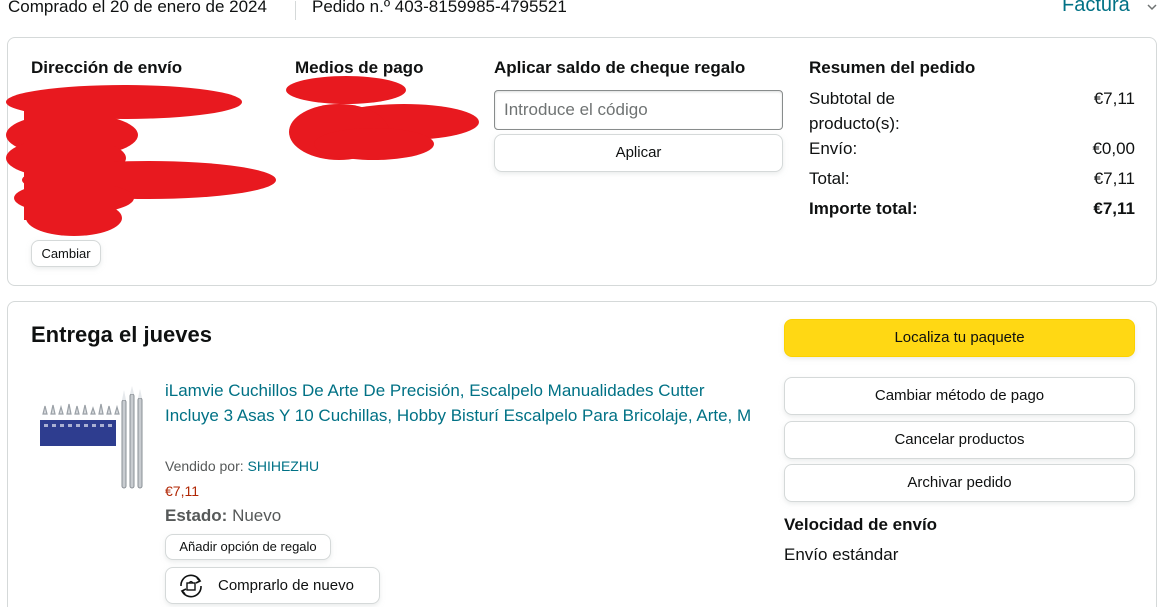 This screenshot has width=1169, height=607. Describe the element at coordinates (182, 491) in the screenshot. I see `product-price: €7,11` at that location.